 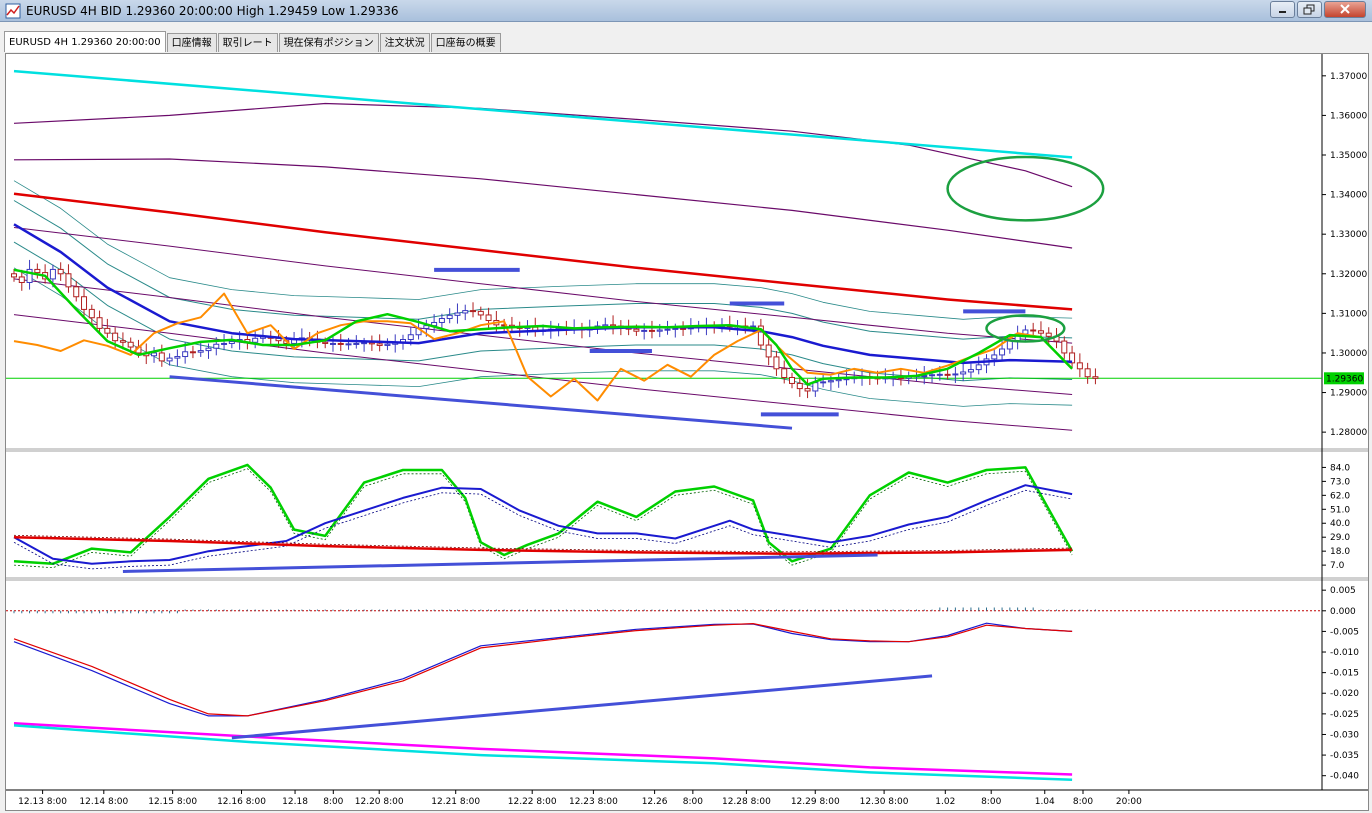 What do you see at coordinates (746, 802) in the screenshot?
I see `time-tick-label: 12.28 8:00` at bounding box center [746, 802].